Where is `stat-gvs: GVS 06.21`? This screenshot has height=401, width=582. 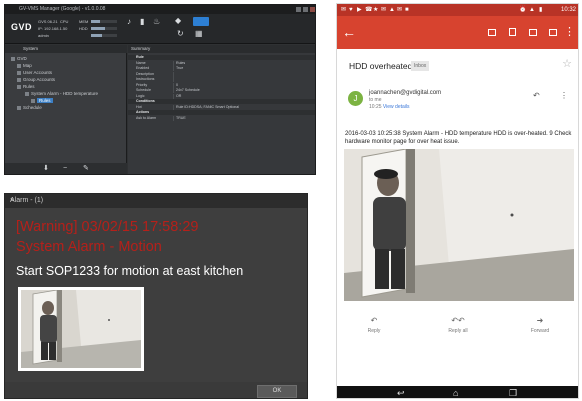 stat-gvs: GVS 06.21 is located at coordinates (48, 21).